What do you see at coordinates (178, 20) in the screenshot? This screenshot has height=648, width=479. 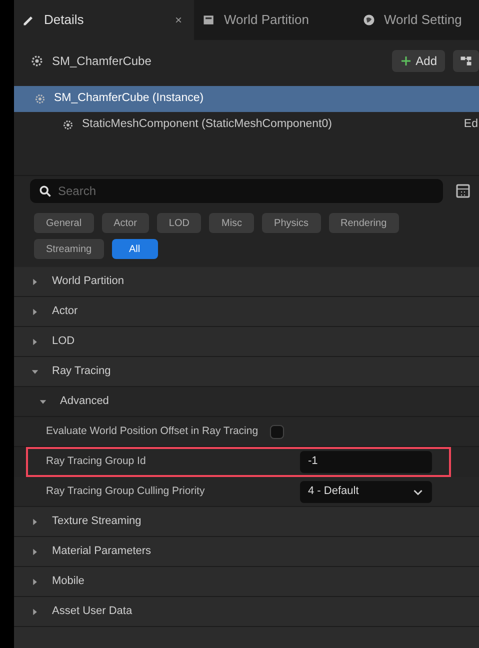 I see `close-button: ×` at bounding box center [178, 20].